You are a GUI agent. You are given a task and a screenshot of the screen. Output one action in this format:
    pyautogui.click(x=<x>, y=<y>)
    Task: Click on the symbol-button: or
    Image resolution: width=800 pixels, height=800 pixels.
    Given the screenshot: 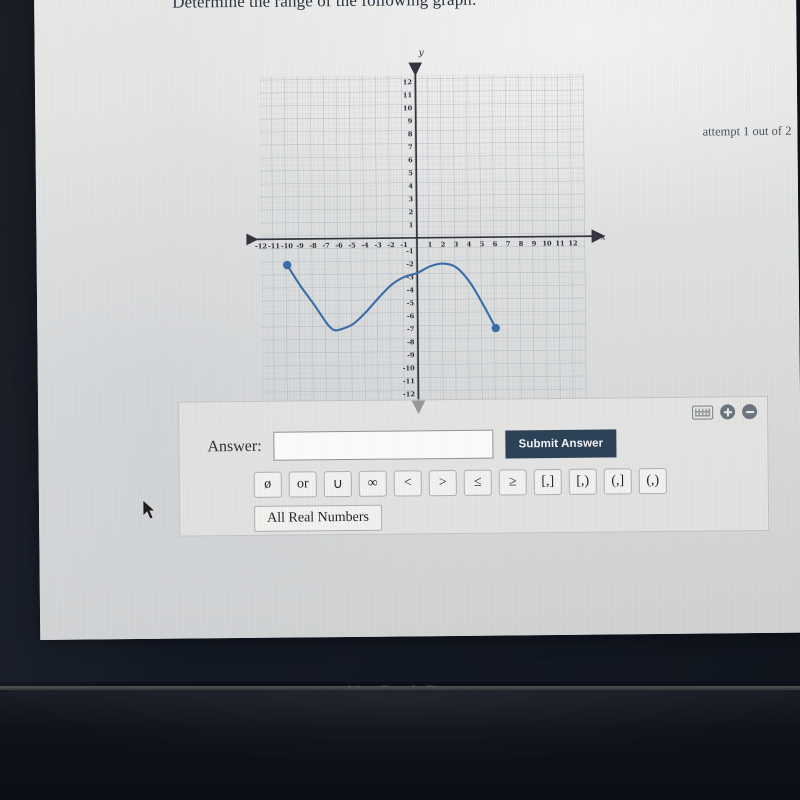 What is the action you would take?
    pyautogui.click(x=302, y=484)
    